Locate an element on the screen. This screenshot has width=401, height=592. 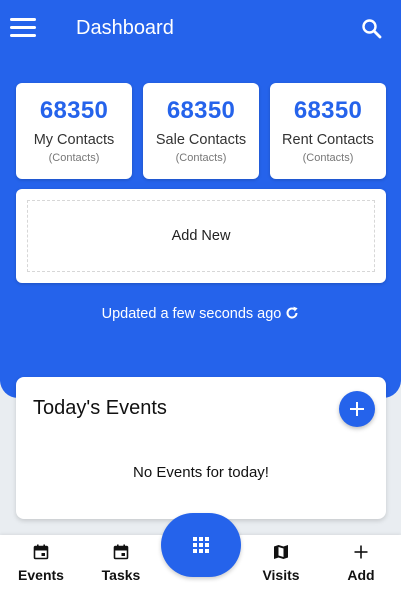
nav-label-events: Events is located at coordinates (41, 575).